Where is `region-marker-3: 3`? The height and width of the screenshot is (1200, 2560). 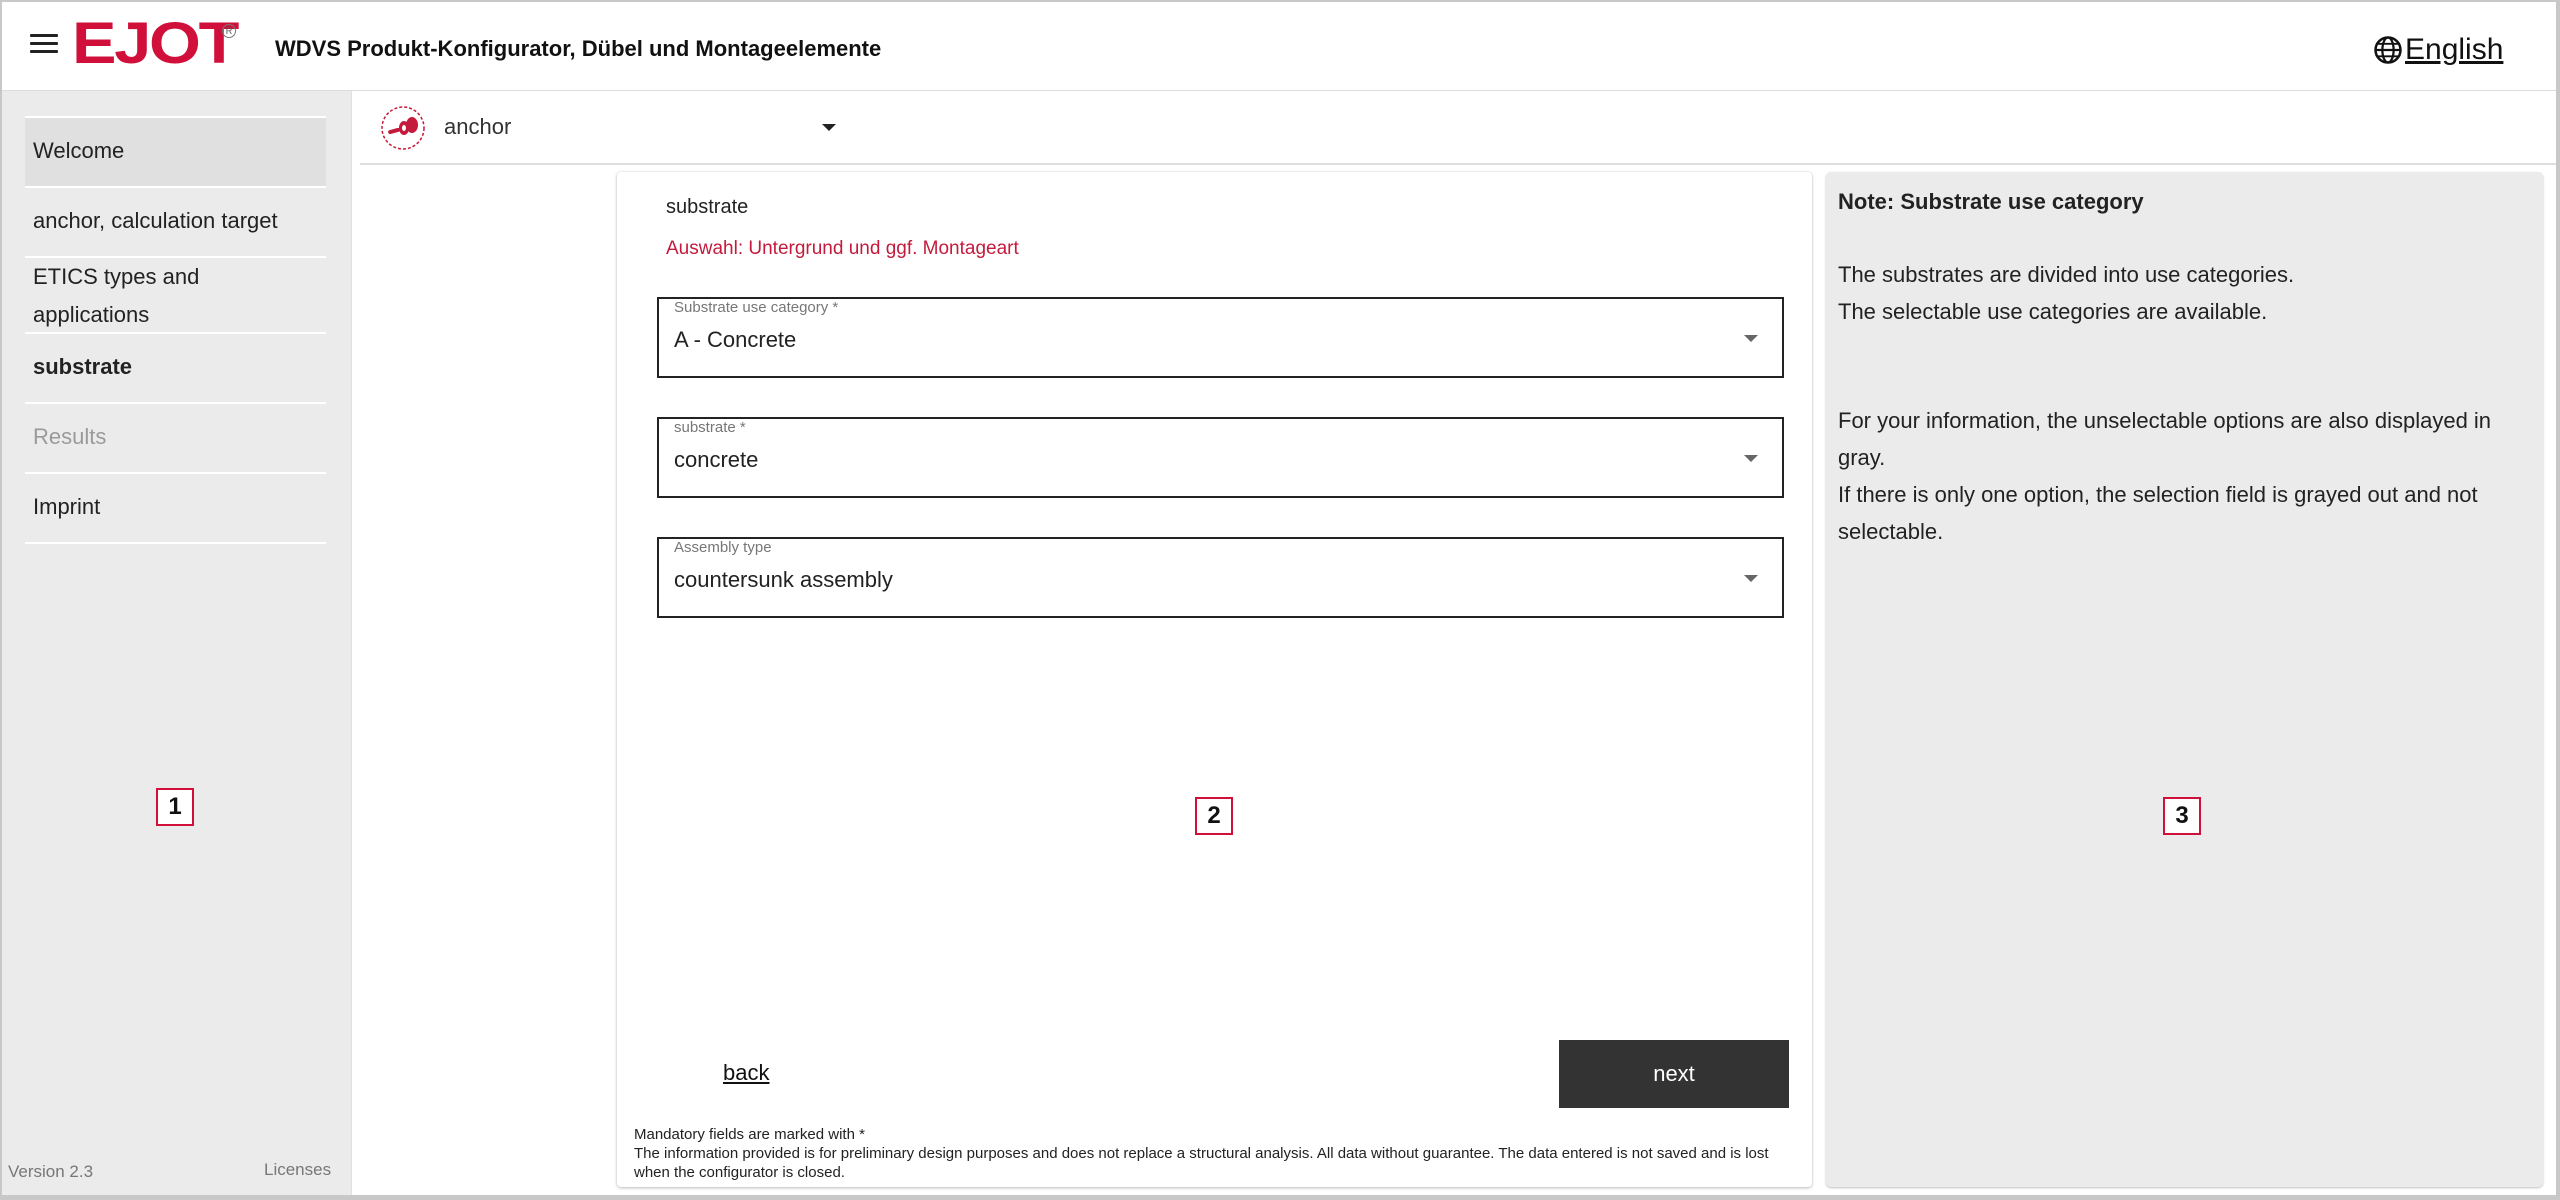
region-marker-3: 3 is located at coordinates (2182, 816).